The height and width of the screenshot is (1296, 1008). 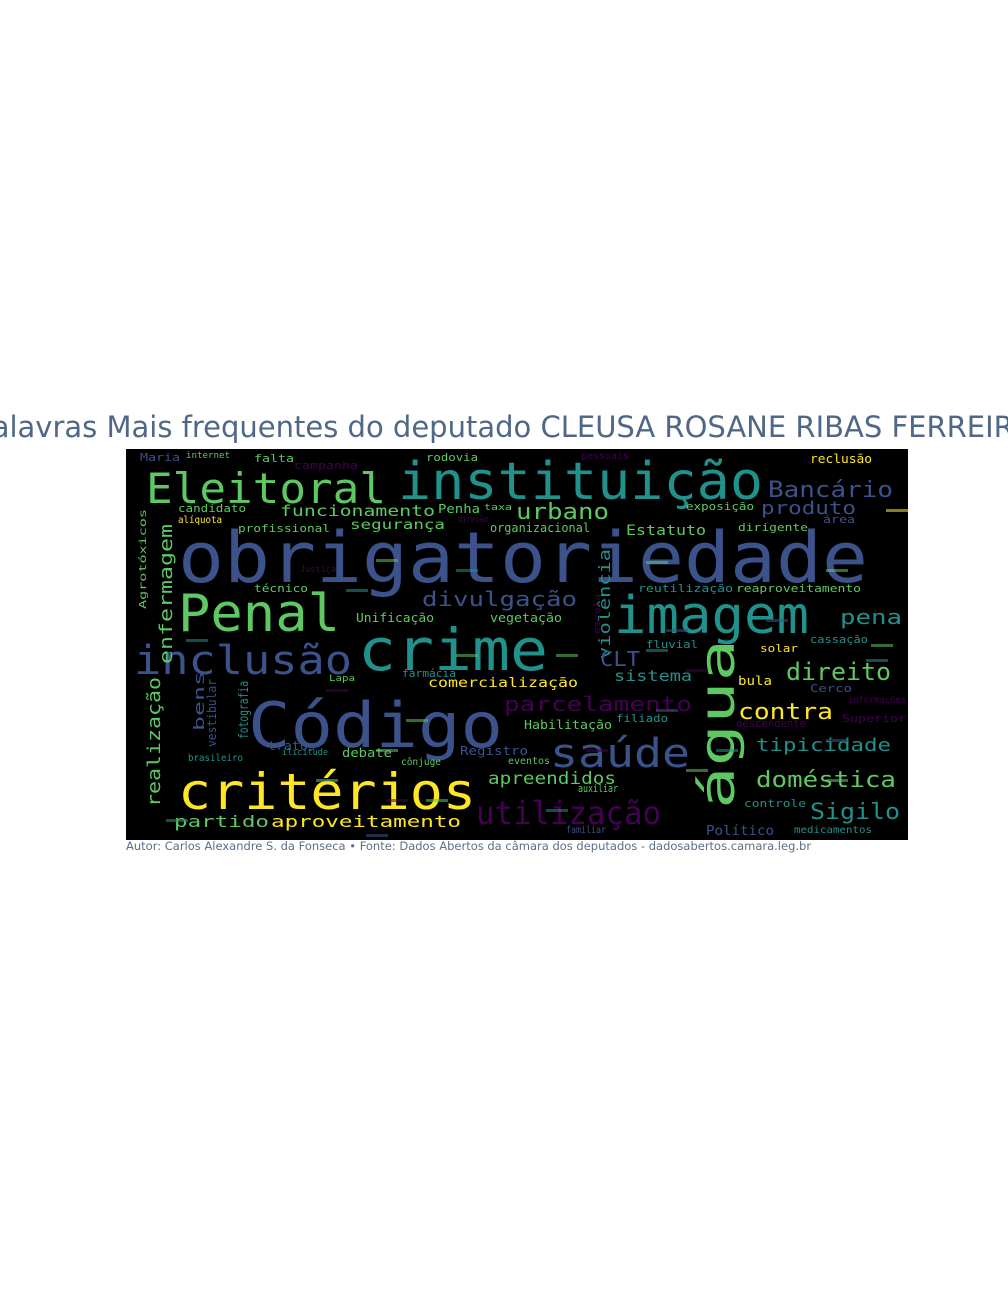 What do you see at coordinates (452, 457) in the screenshot?
I see `word-cloud-word: rodovia` at bounding box center [452, 457].